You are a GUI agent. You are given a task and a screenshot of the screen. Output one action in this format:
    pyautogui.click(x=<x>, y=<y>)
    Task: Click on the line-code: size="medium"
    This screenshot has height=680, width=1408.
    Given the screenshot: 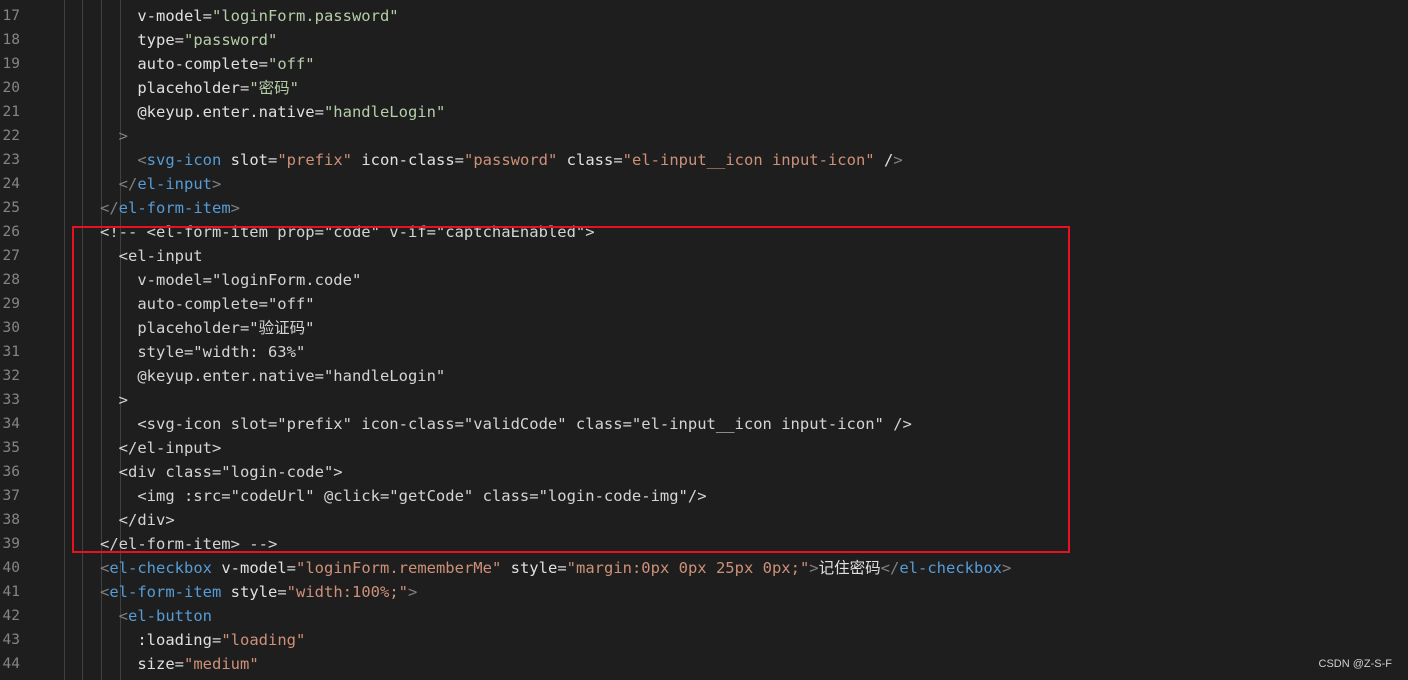 What is the action you would take?
    pyautogui.click(x=151, y=664)
    